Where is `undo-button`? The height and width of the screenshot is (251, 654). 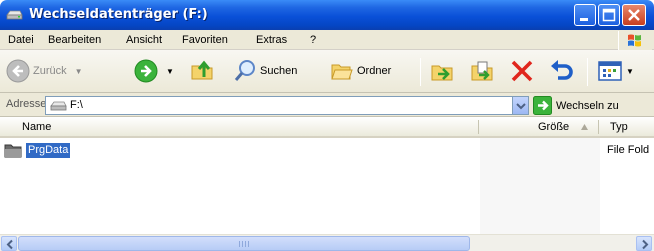 undo-button is located at coordinates (561, 71).